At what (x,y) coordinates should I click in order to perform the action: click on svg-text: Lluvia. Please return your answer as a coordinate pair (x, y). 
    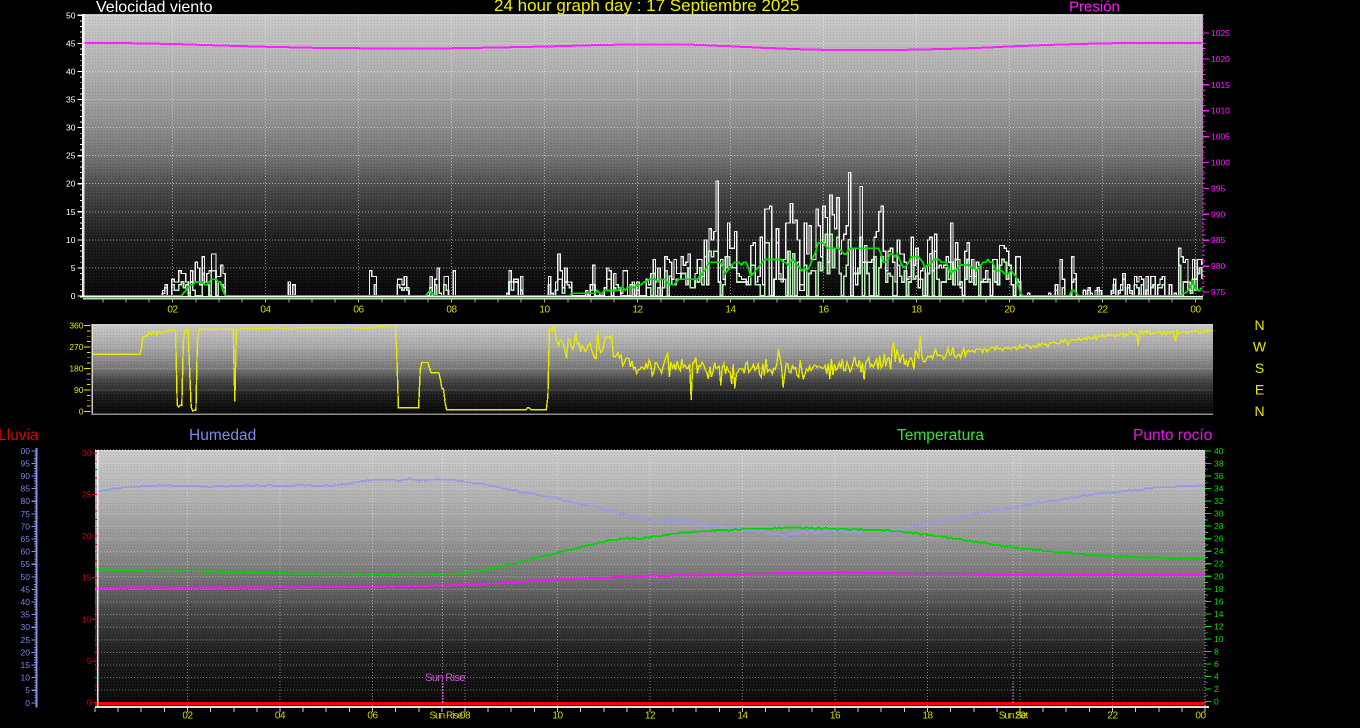
    Looking at the image, I should click on (19, 435).